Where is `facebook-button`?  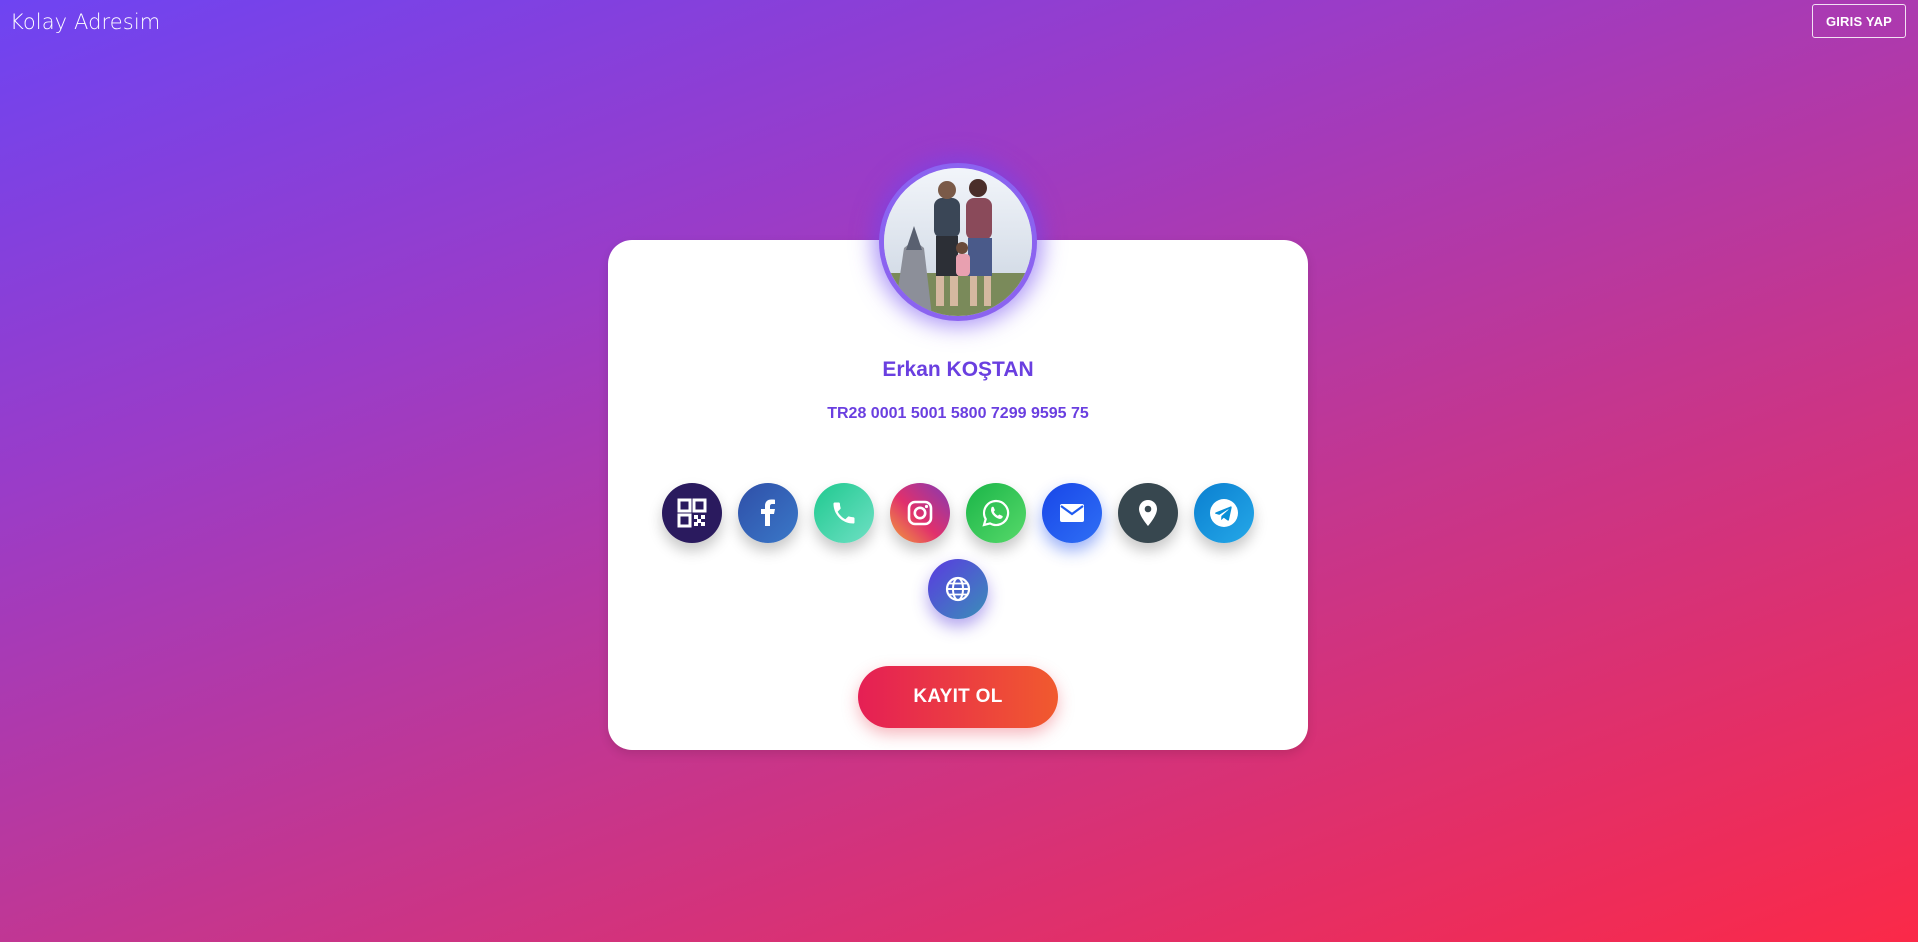 facebook-button is located at coordinates (768, 513).